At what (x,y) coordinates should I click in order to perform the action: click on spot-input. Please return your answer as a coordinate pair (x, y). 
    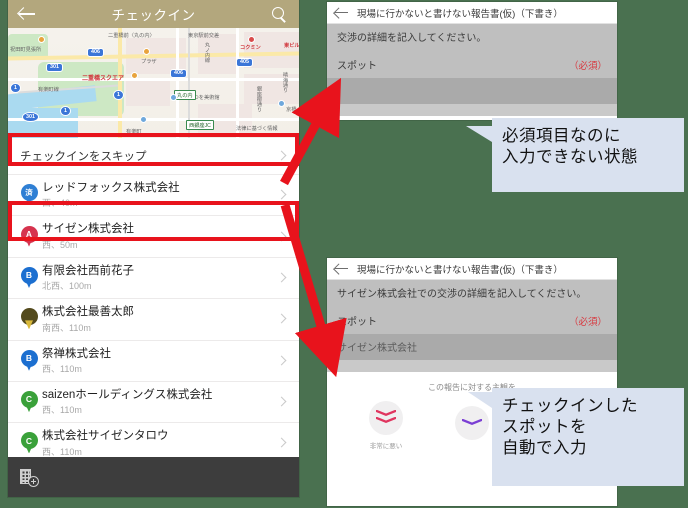
    Looking at the image, I should click on (472, 90).